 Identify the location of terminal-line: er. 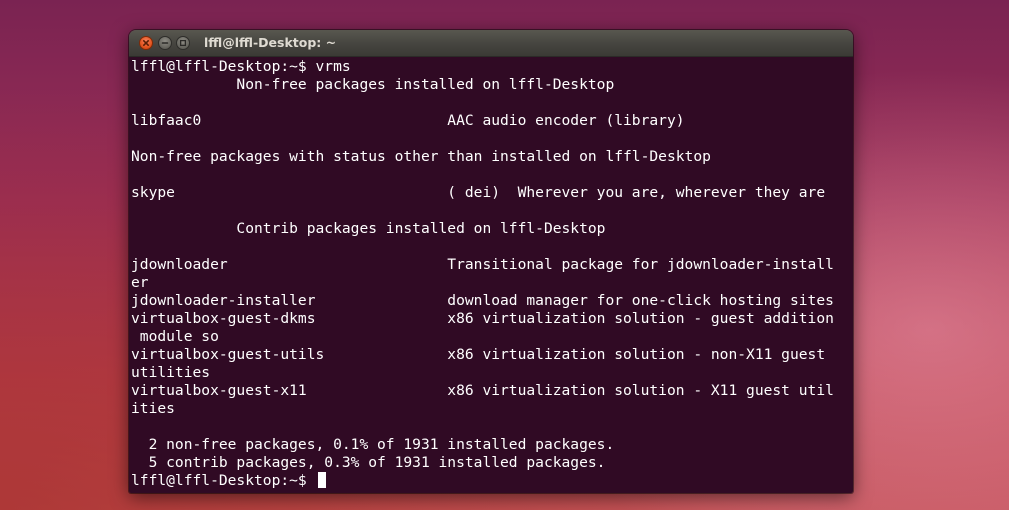
(140, 282).